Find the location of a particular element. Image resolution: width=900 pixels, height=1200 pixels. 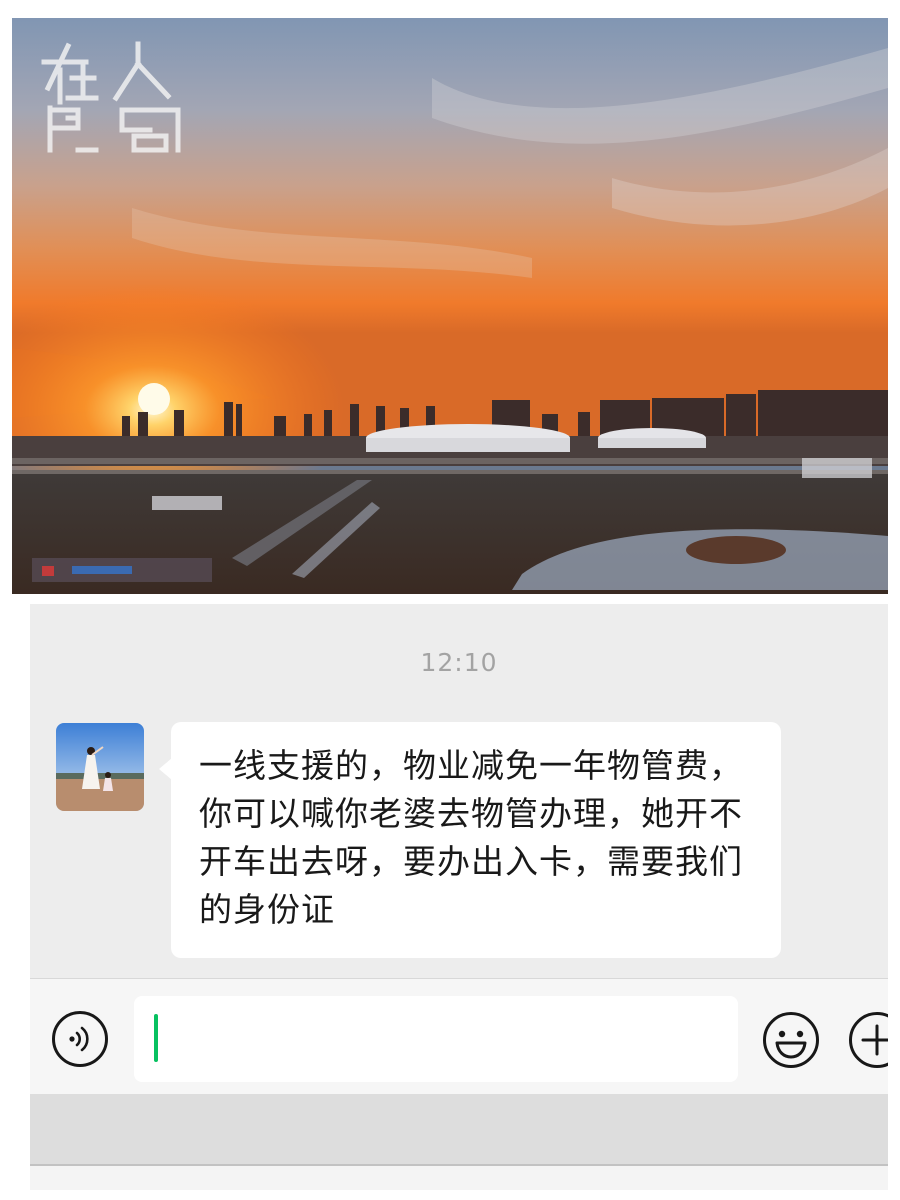

emoji-button is located at coordinates (791, 1040).